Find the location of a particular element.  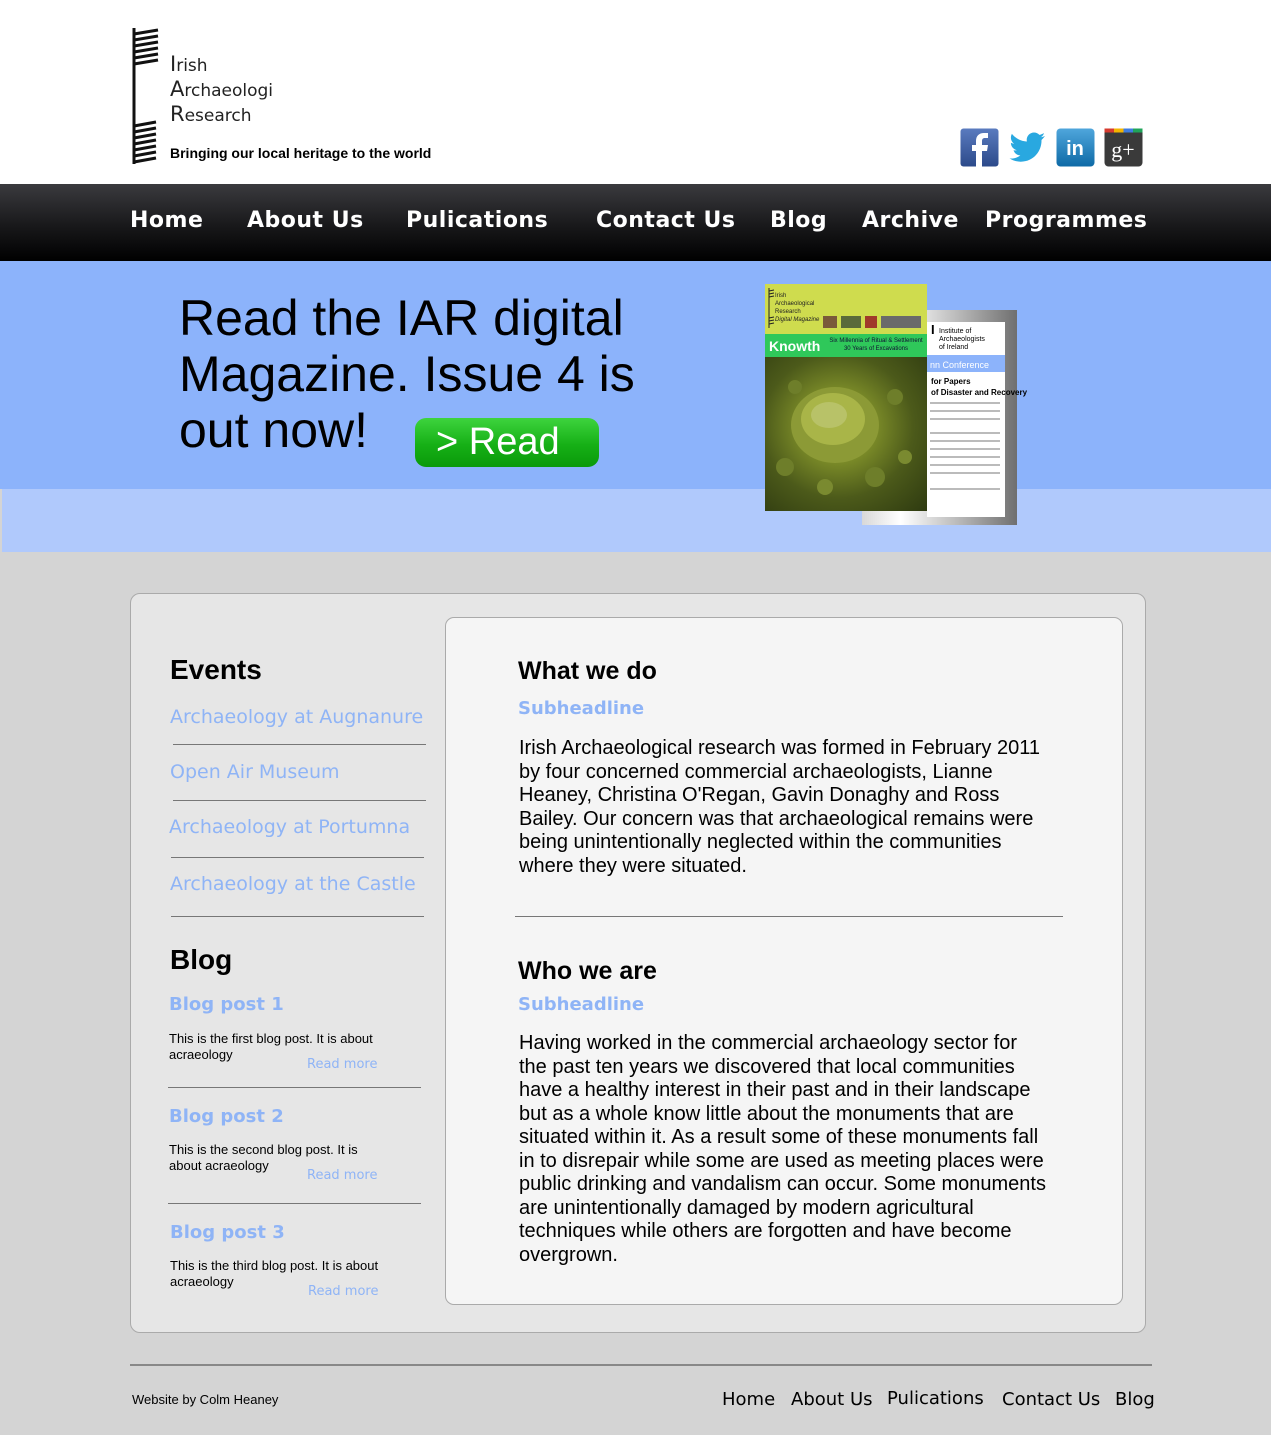

event-link: Archaeology at the Castle is located at coordinates (293, 884).